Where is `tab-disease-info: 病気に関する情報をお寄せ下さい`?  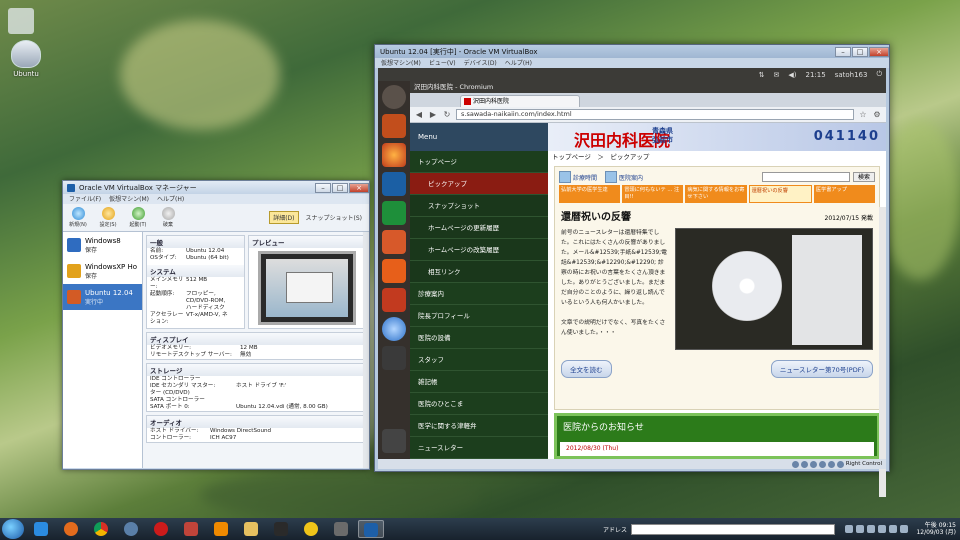 tab-disease-info: 病気に関する情報をお寄せ下さい is located at coordinates (716, 194).